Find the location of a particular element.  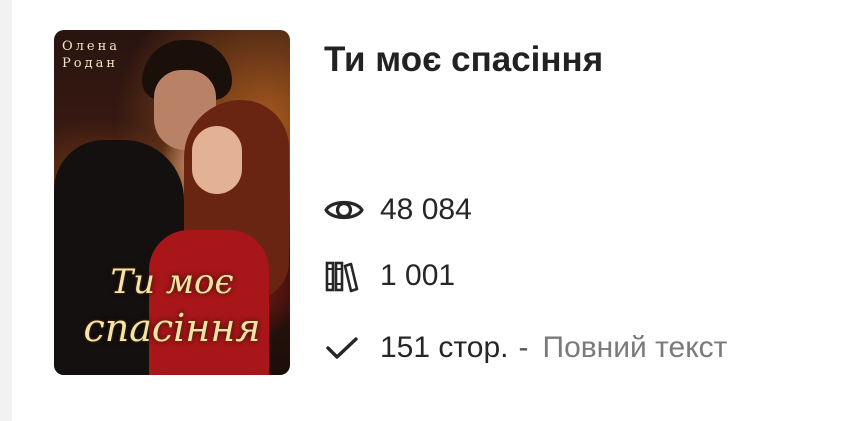

views-count: 48 084 is located at coordinates (426, 209).